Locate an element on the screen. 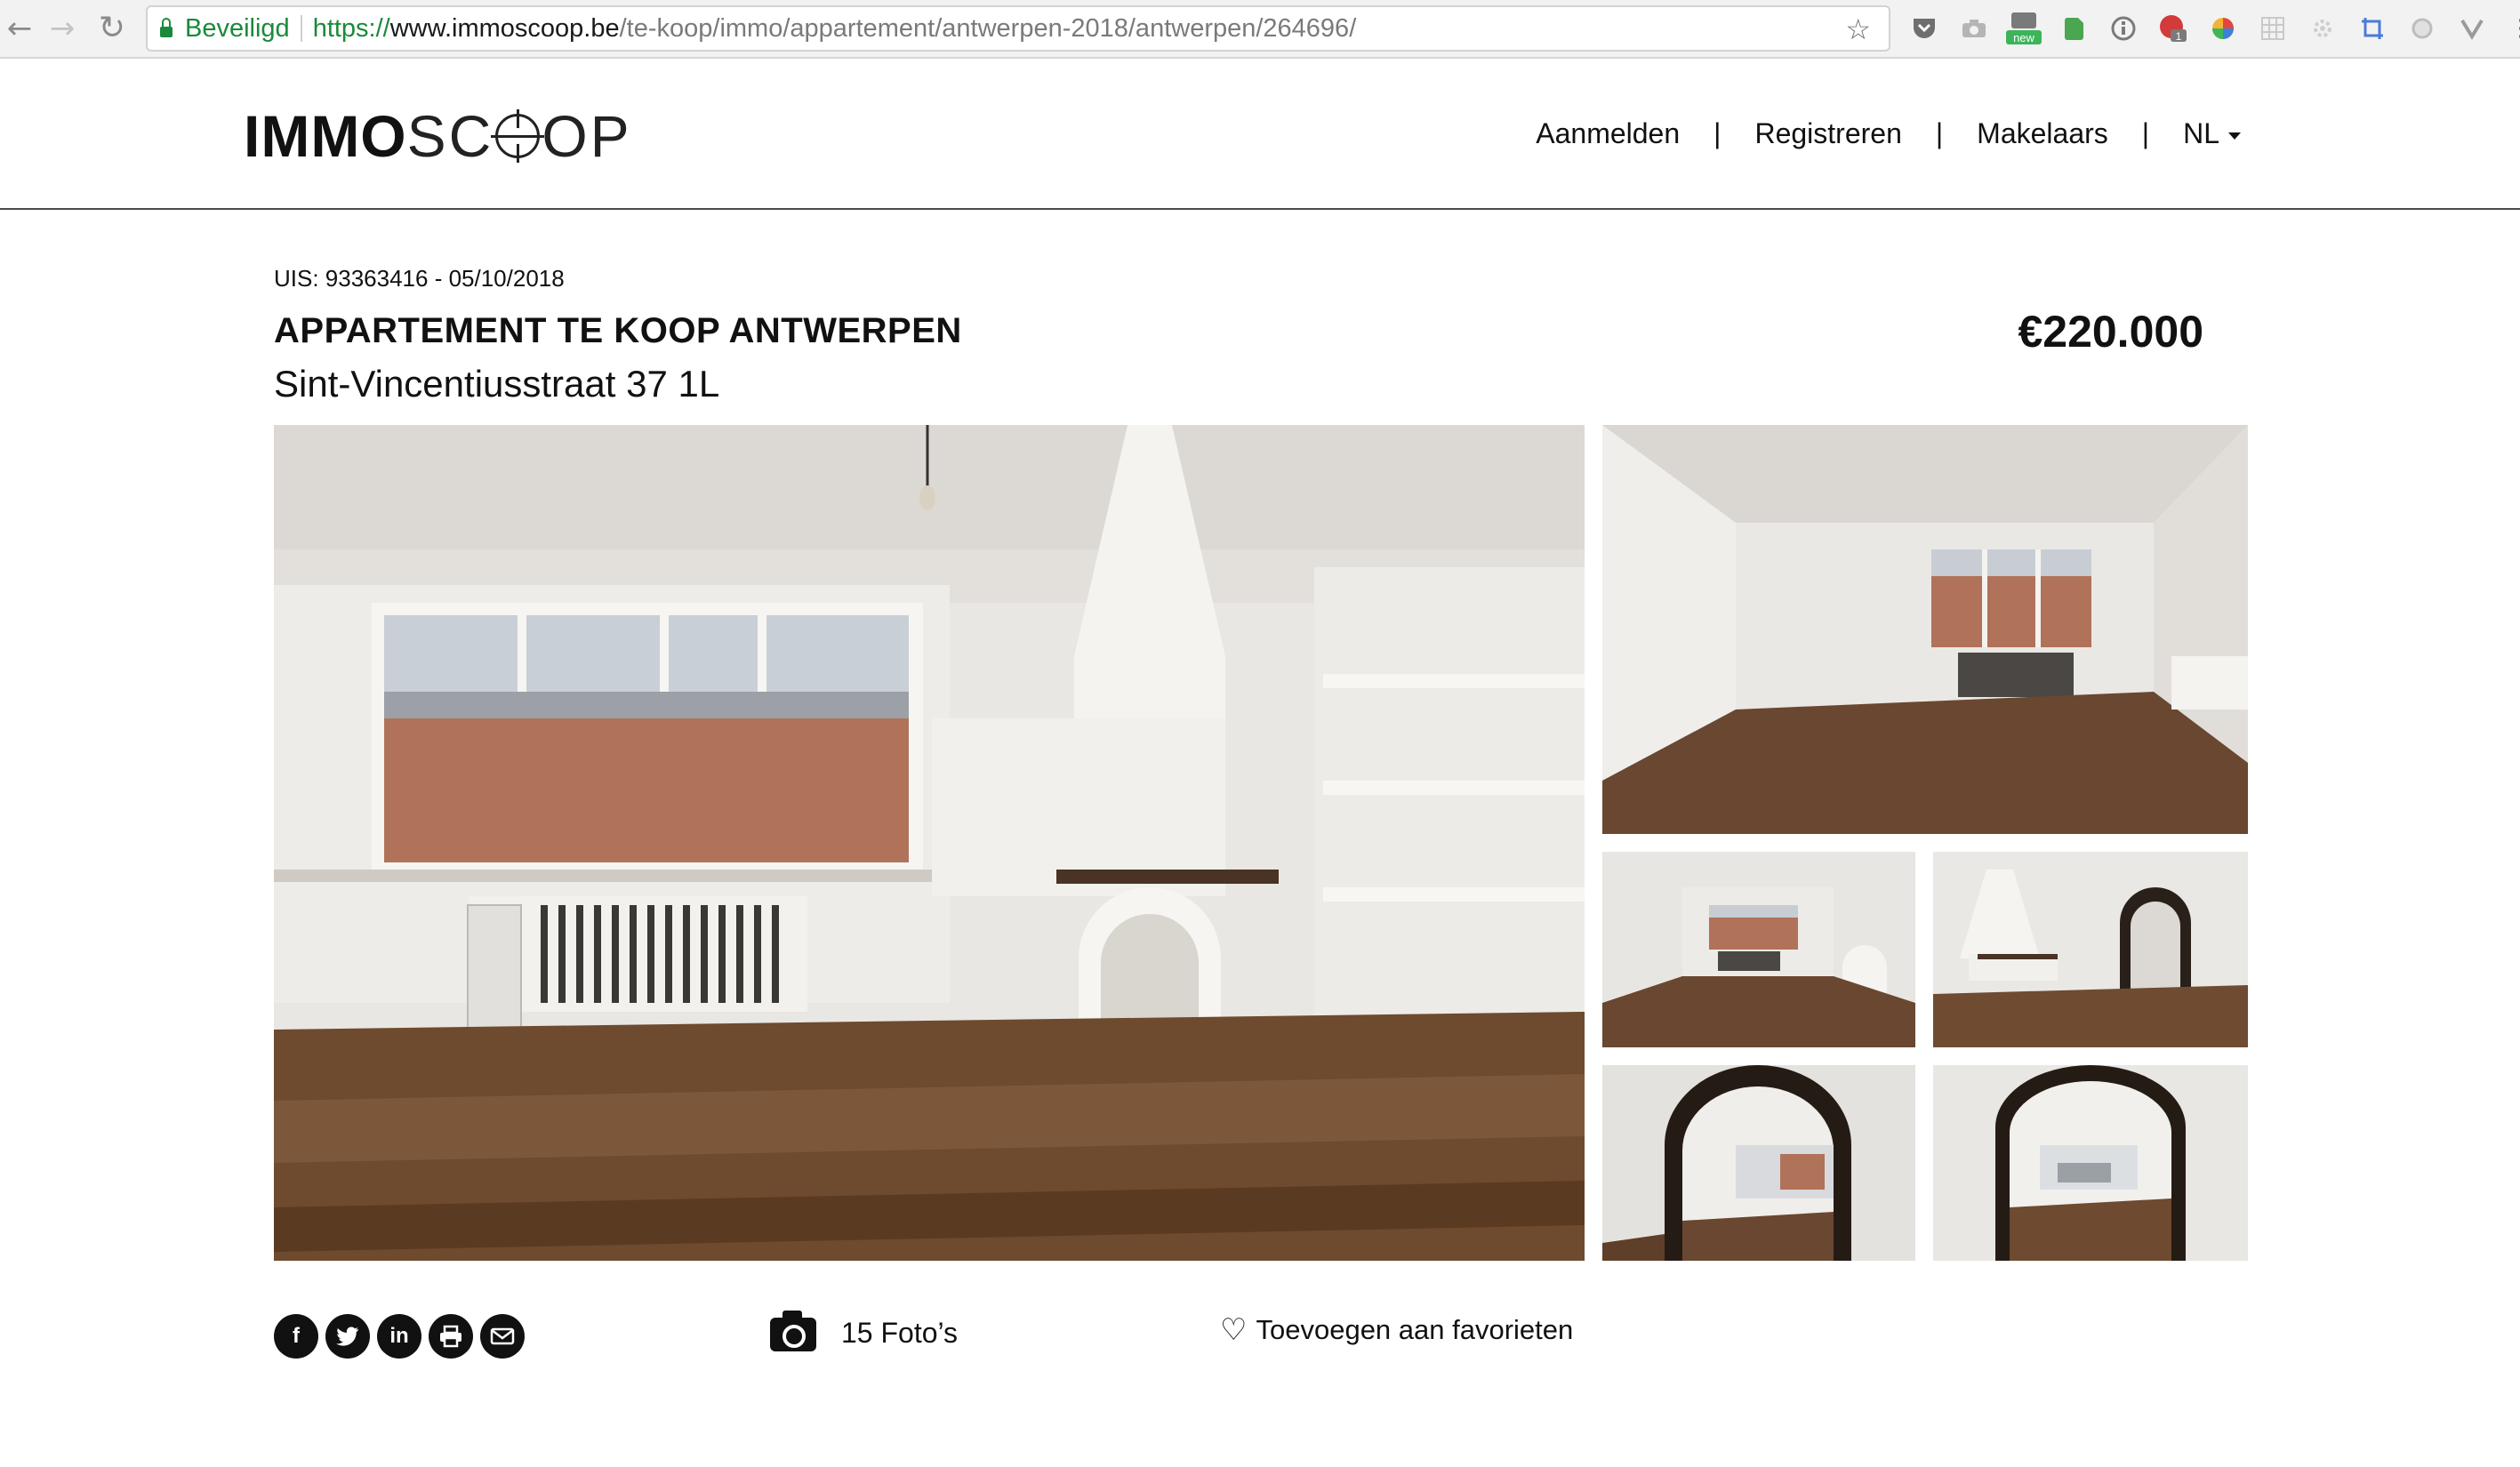  listing-title: APPARTEMENT TE KOOP ANTWERPEN is located at coordinates (618, 330).